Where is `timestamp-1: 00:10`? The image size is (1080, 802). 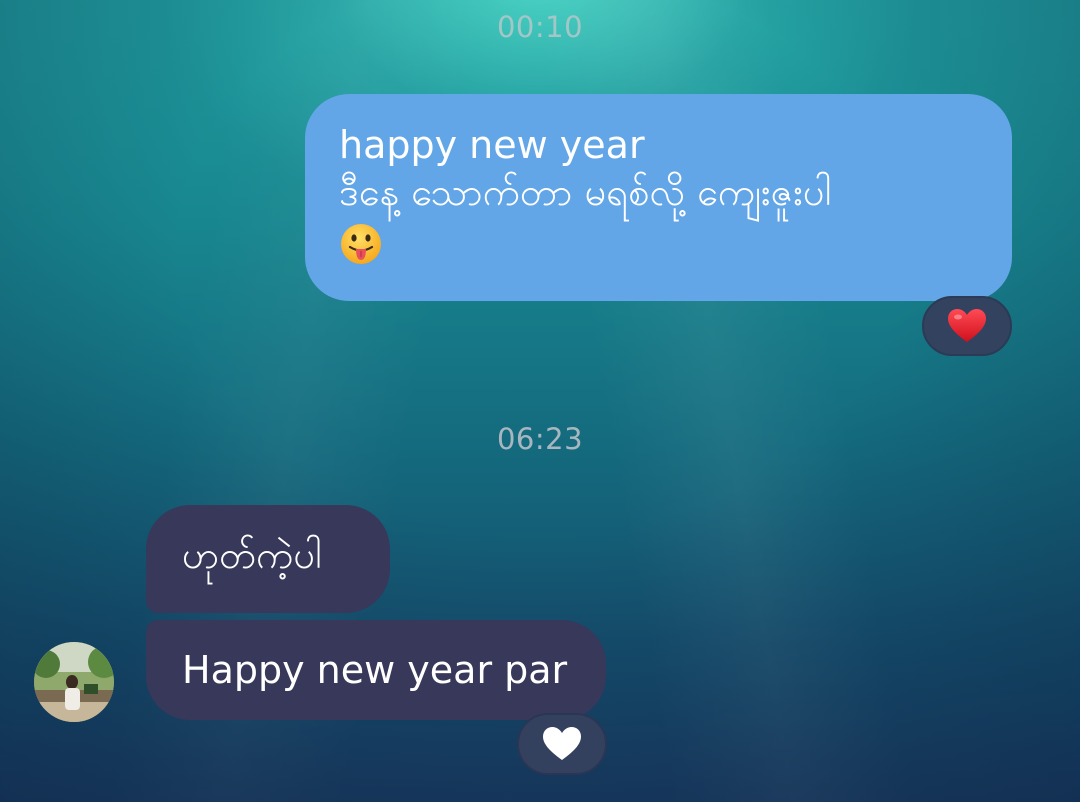 timestamp-1: 00:10 is located at coordinates (540, 27).